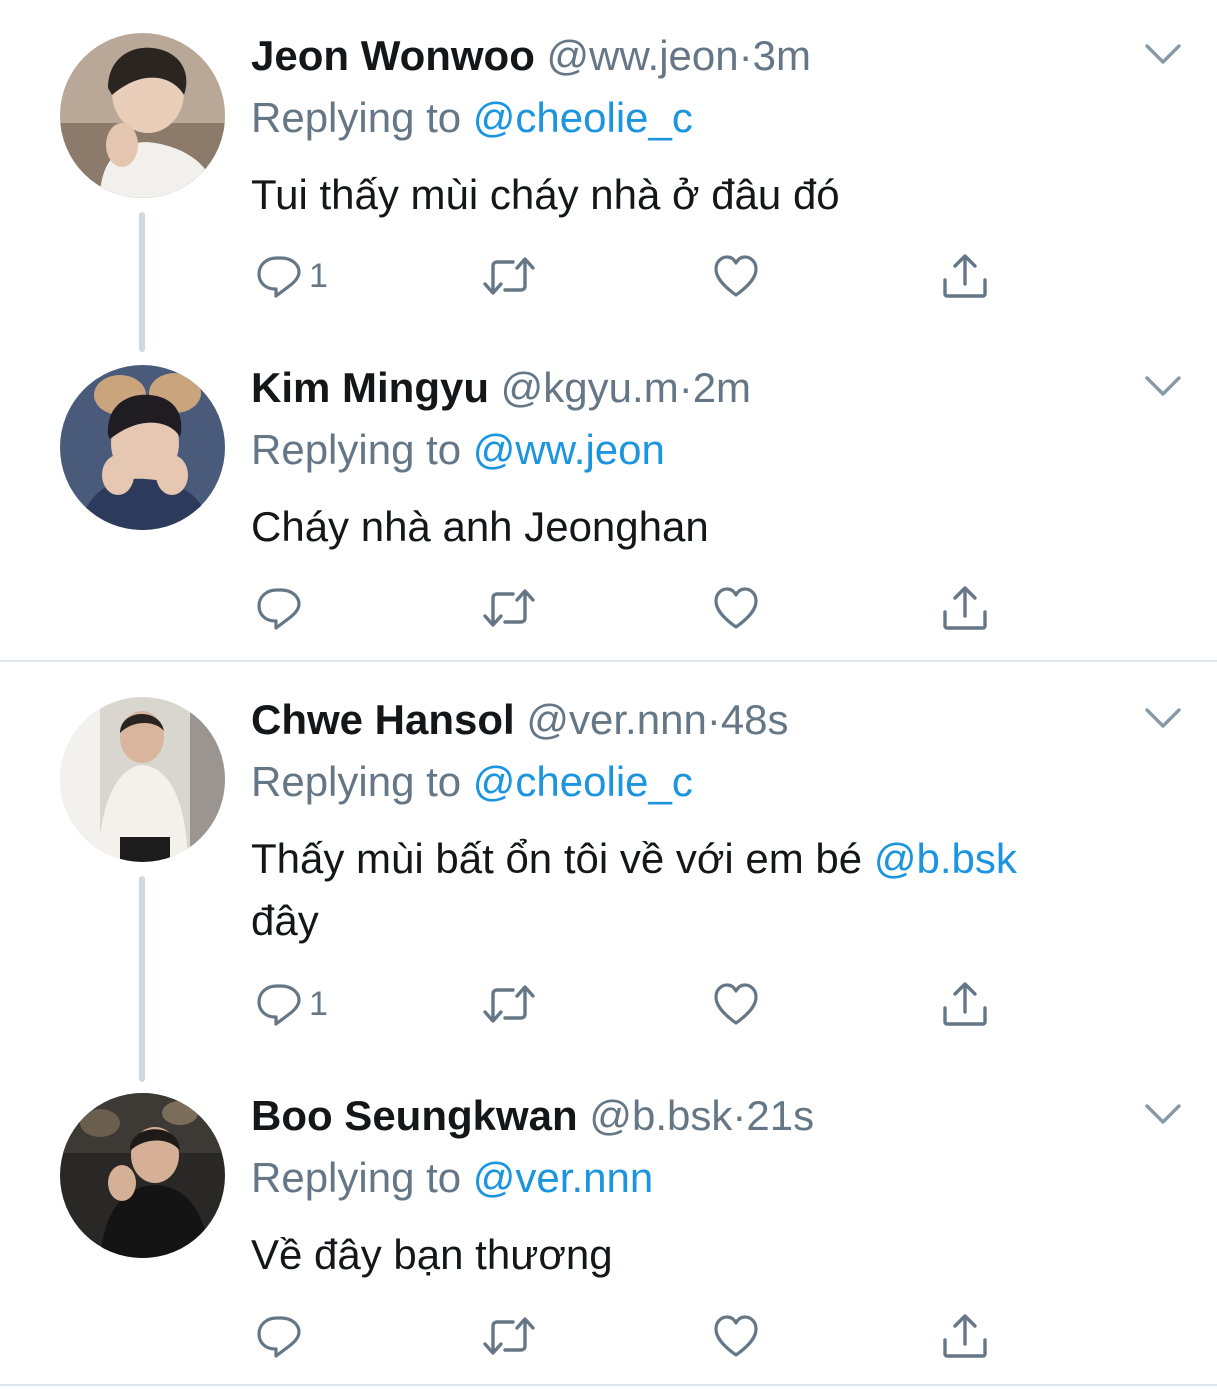 The image size is (1217, 1389). What do you see at coordinates (782, 55) in the screenshot?
I see `timestamp: 3m` at bounding box center [782, 55].